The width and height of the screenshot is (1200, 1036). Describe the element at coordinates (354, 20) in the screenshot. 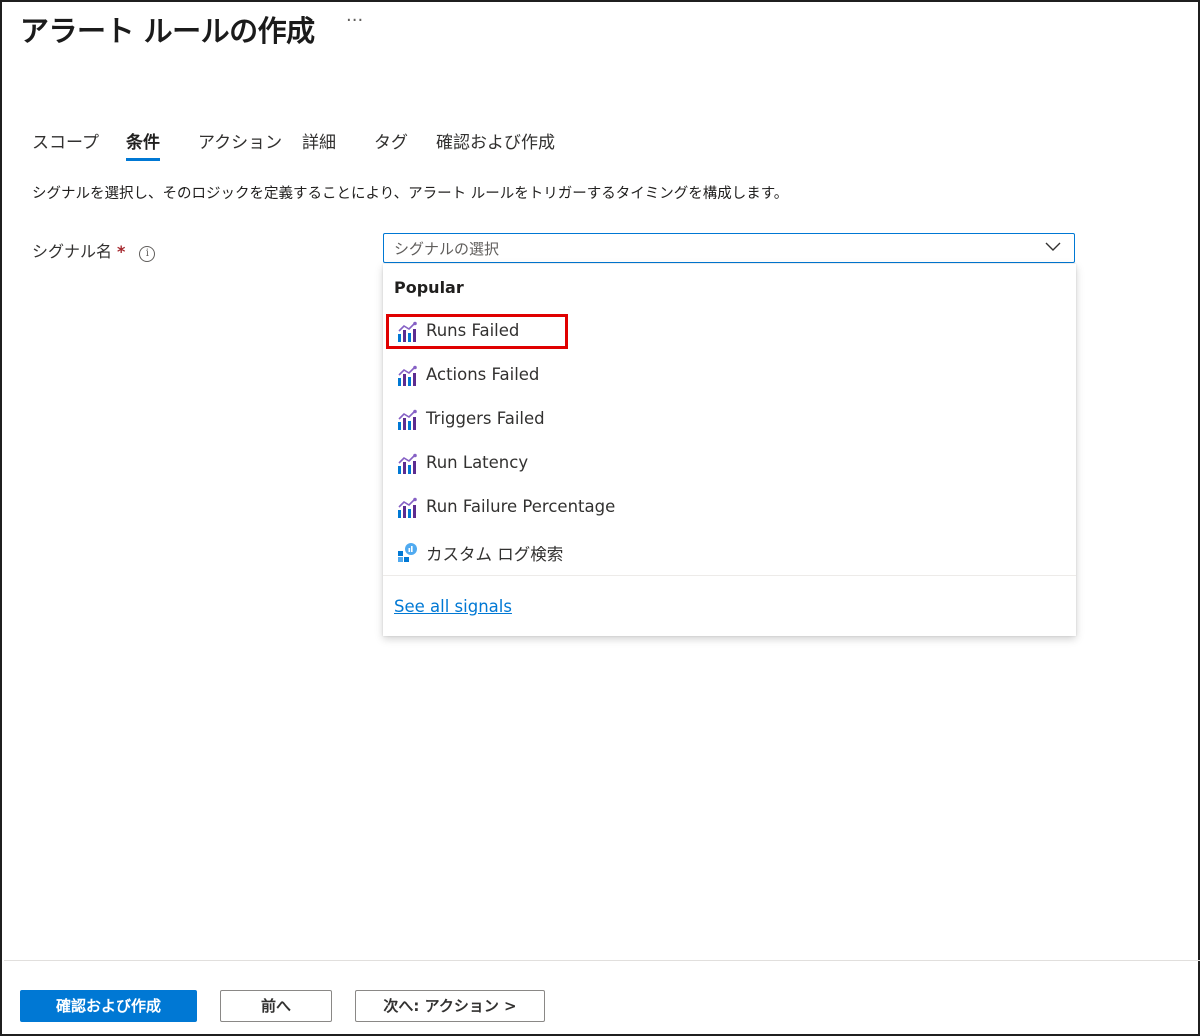

I see `more-options-button: ···` at that location.